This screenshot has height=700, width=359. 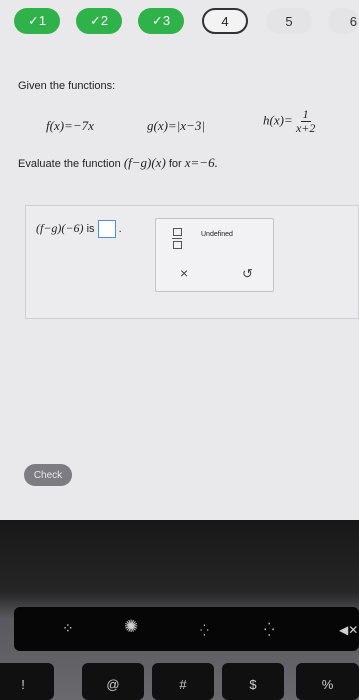 What do you see at coordinates (327, 681) in the screenshot?
I see `key-percent: %` at bounding box center [327, 681].